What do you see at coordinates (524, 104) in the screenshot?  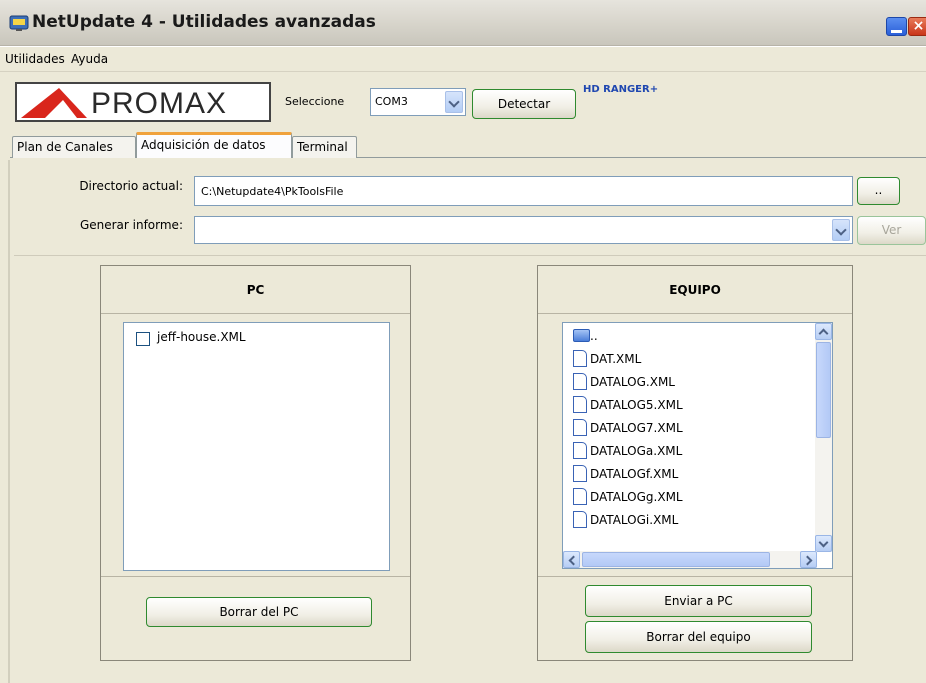 I see `detect-button: Detectar` at bounding box center [524, 104].